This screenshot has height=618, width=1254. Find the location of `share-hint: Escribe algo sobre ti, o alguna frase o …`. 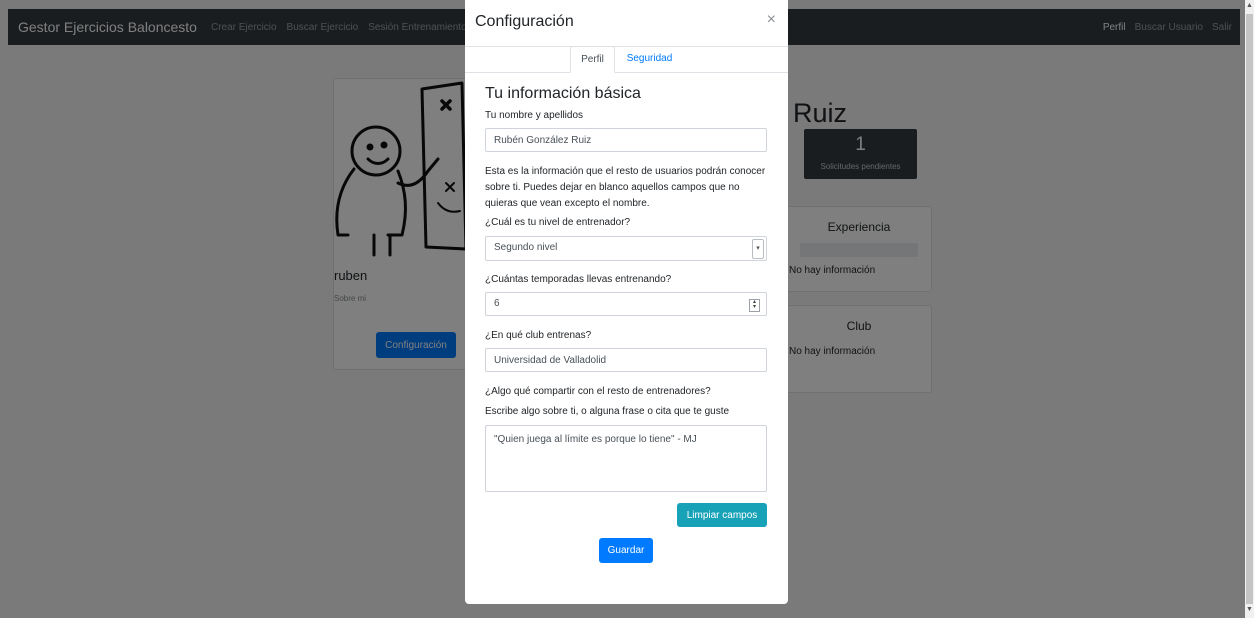

share-hint: Escribe algo sobre ti, o alguna frase o … is located at coordinates (607, 411).